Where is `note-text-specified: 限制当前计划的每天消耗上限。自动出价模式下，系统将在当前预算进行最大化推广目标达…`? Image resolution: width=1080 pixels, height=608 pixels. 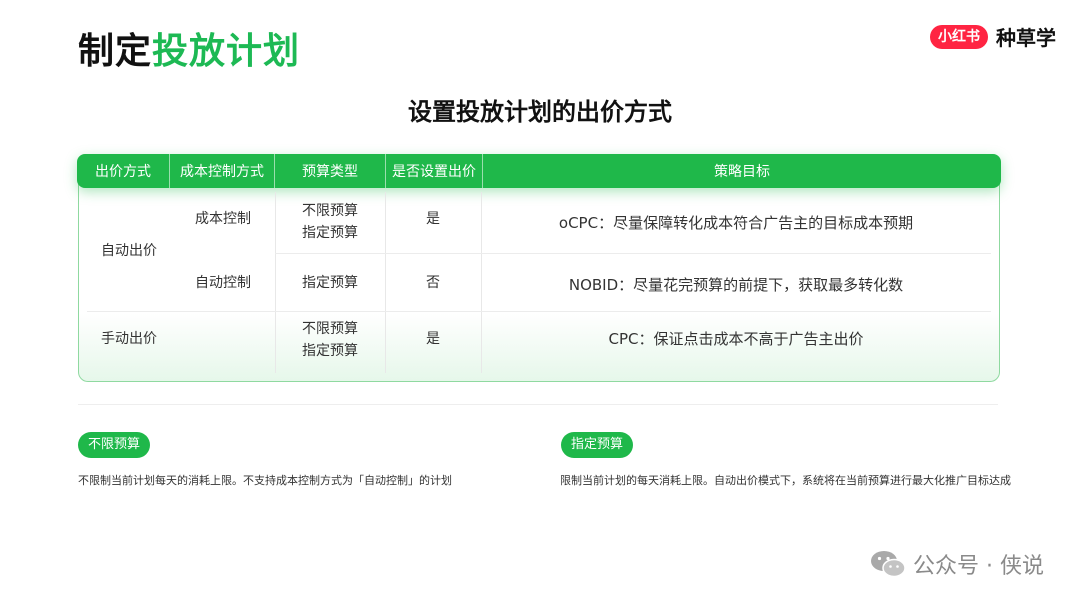 note-text-specified: 限制当前计划的每天消耗上限。自动出价模式下，系统将在当前预算进行最大化推广目标达… is located at coordinates (785, 480).